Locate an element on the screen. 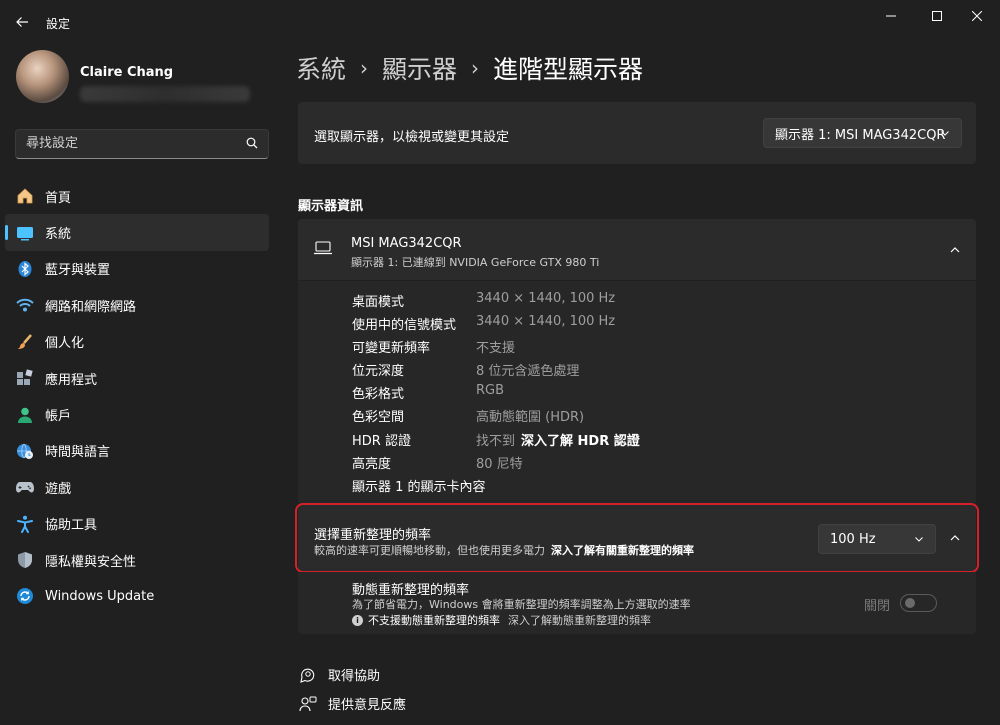 The image size is (1000, 725). minimize-icon is located at coordinates (891, 16).